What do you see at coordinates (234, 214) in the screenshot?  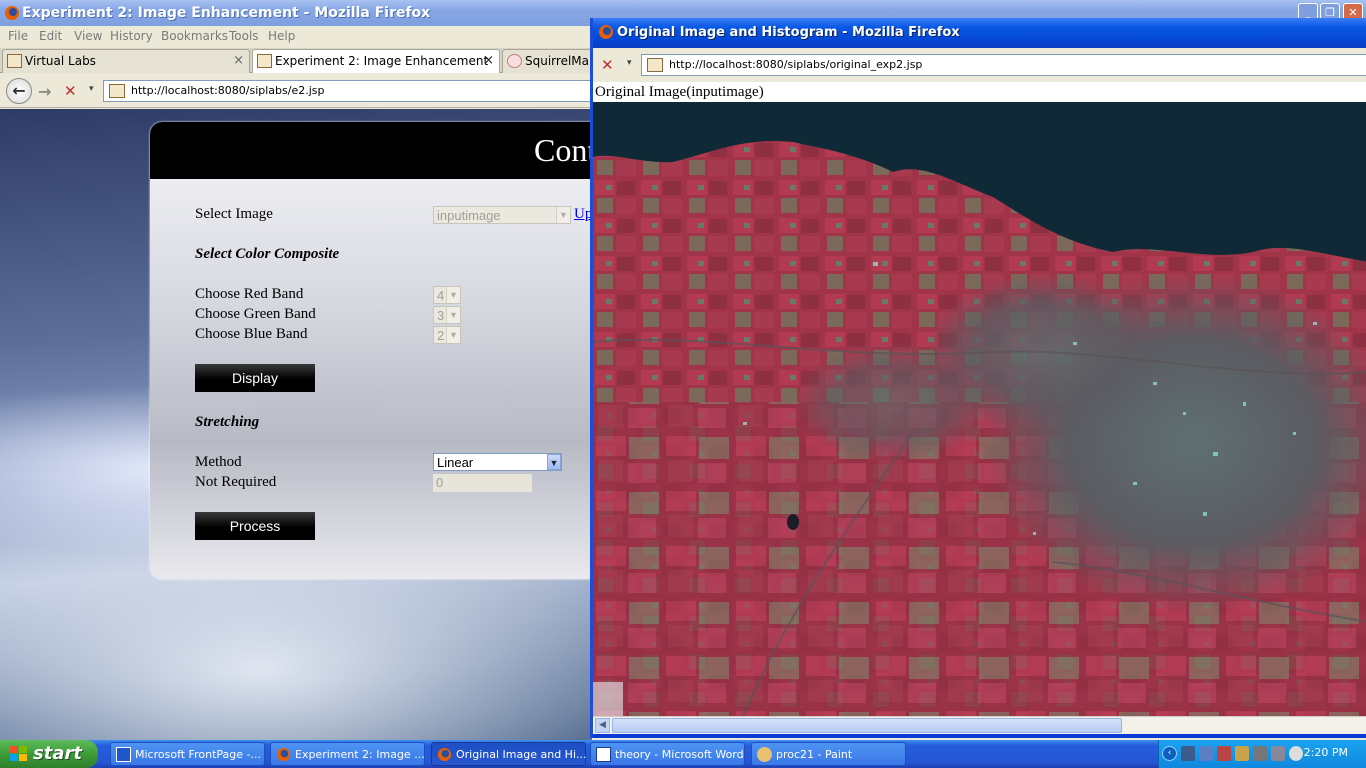 I see `select-image-label: Select Image` at bounding box center [234, 214].